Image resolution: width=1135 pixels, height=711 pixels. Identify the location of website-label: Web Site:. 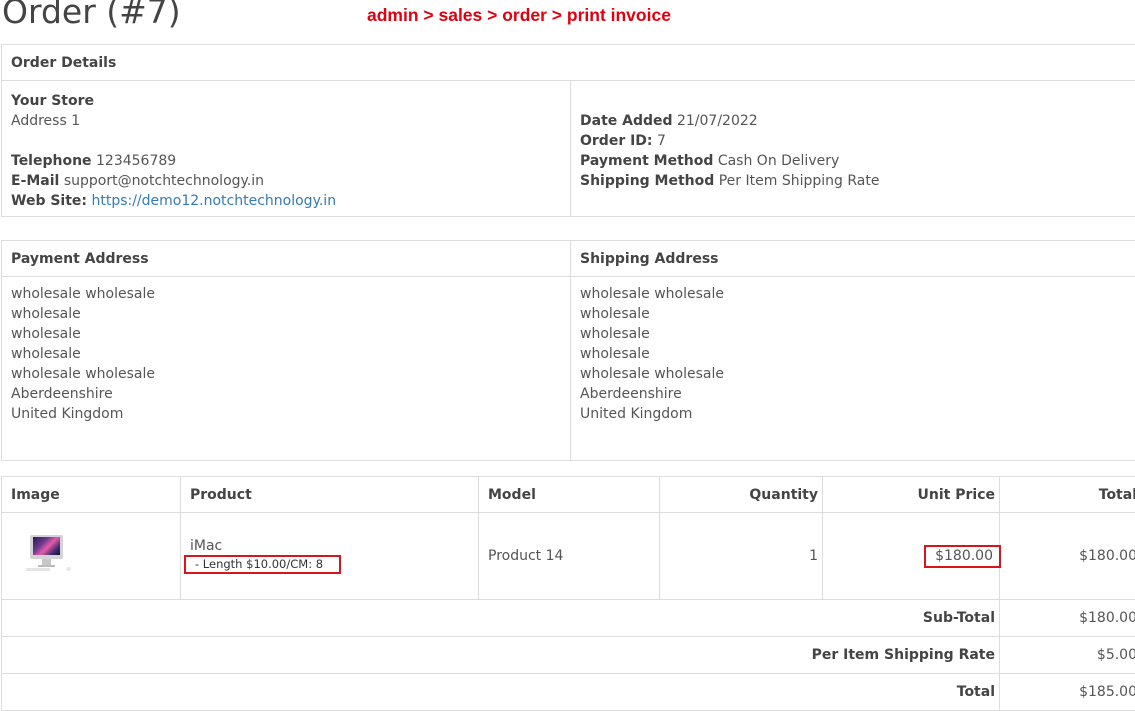
(49, 201).